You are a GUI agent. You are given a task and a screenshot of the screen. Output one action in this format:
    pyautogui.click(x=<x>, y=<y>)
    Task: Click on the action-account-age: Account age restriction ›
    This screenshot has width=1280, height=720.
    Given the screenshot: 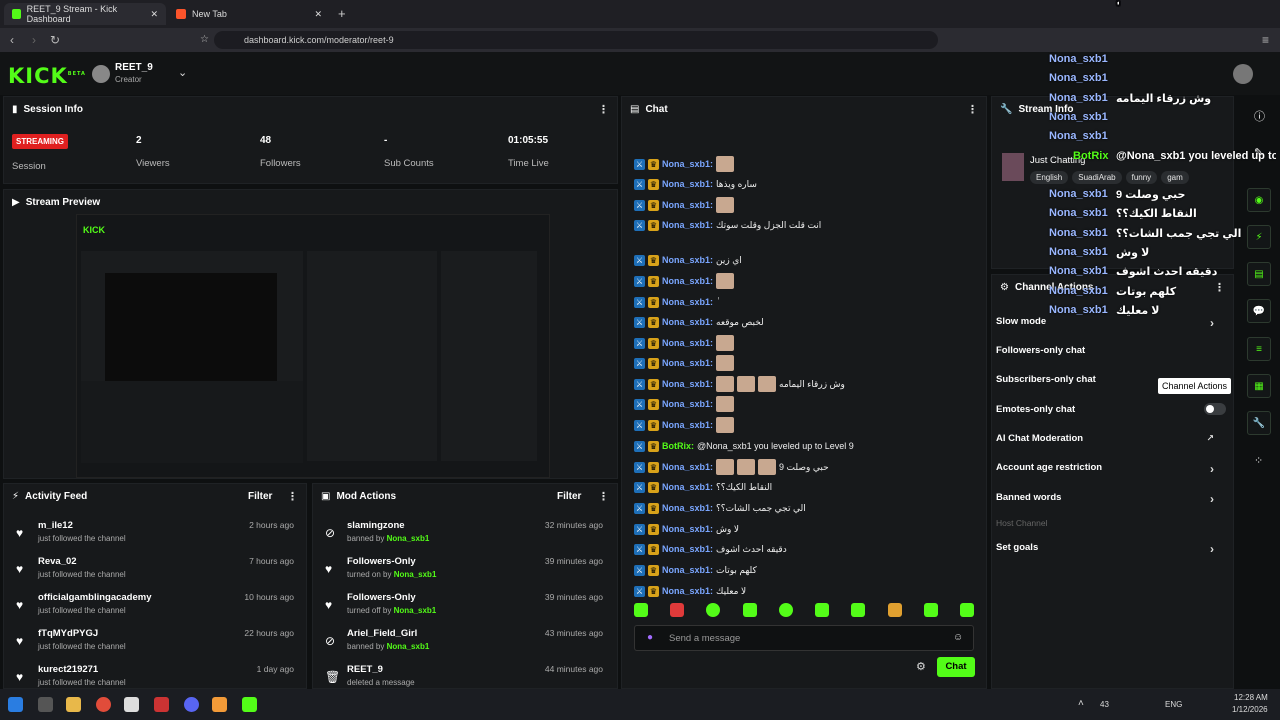 What is the action you would take?
    pyautogui.click(x=1111, y=469)
    